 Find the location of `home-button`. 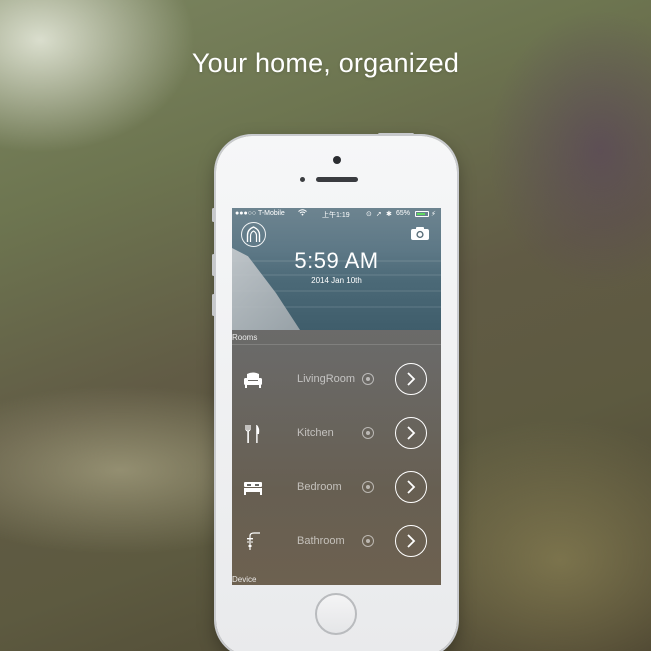

home-button is located at coordinates (336, 614).